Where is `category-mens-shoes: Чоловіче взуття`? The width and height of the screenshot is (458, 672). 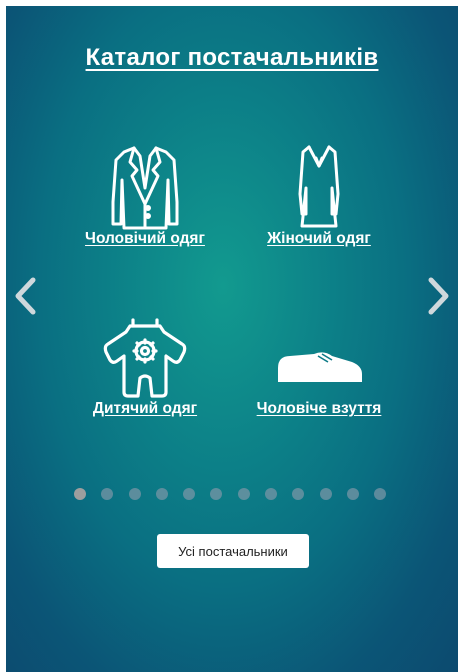
category-mens-shoes: Чоловіче взуття is located at coordinates (319, 366).